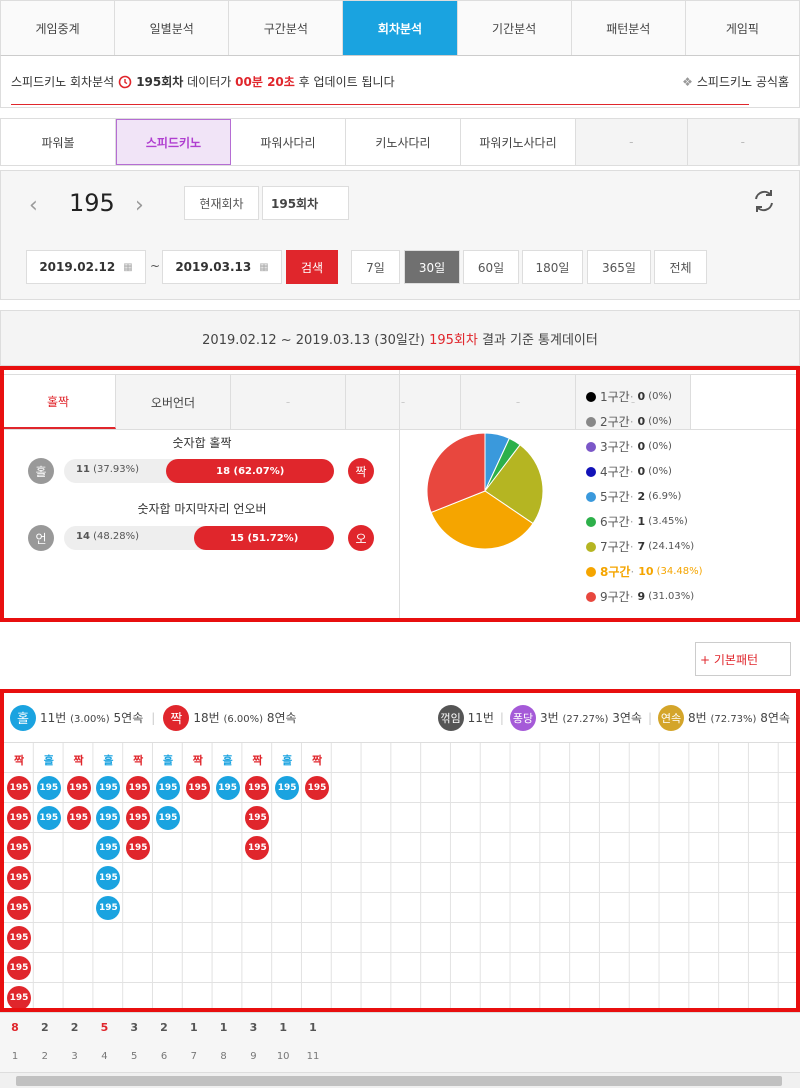  I want to click on current-round-button: 현재회차, so click(221, 203).